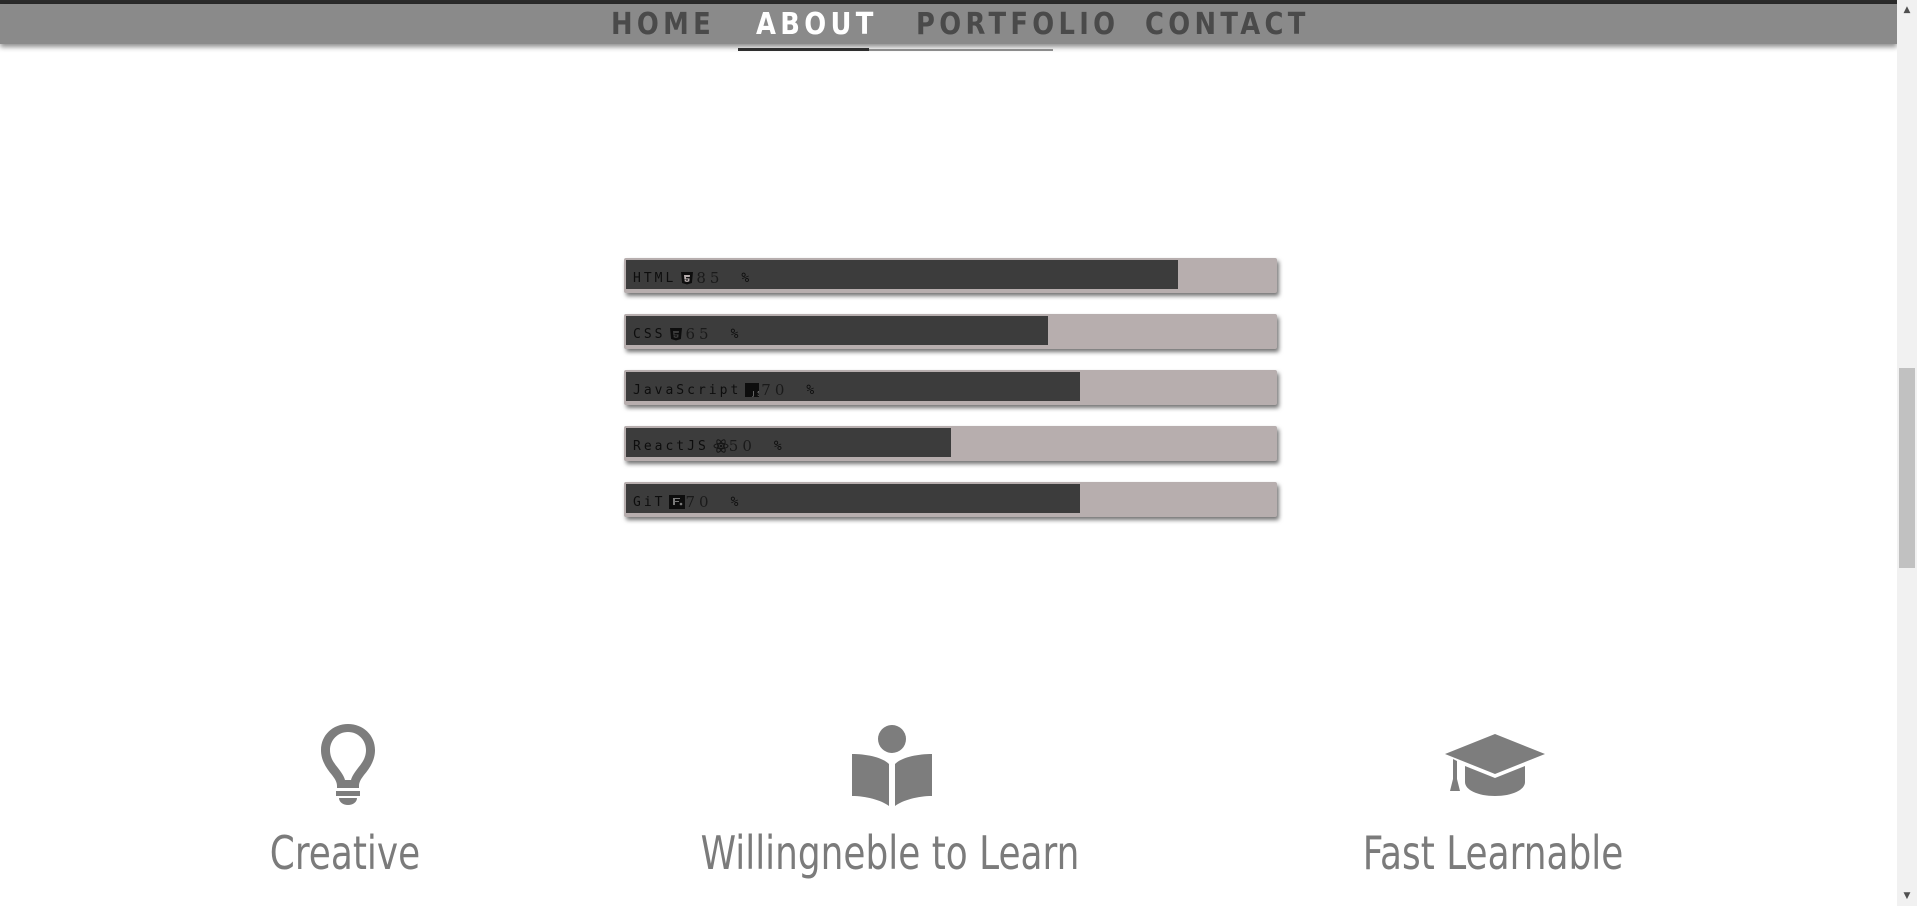 Image resolution: width=1917 pixels, height=906 pixels. I want to click on skill-label-git: GiT 70 %, so click(687, 502).